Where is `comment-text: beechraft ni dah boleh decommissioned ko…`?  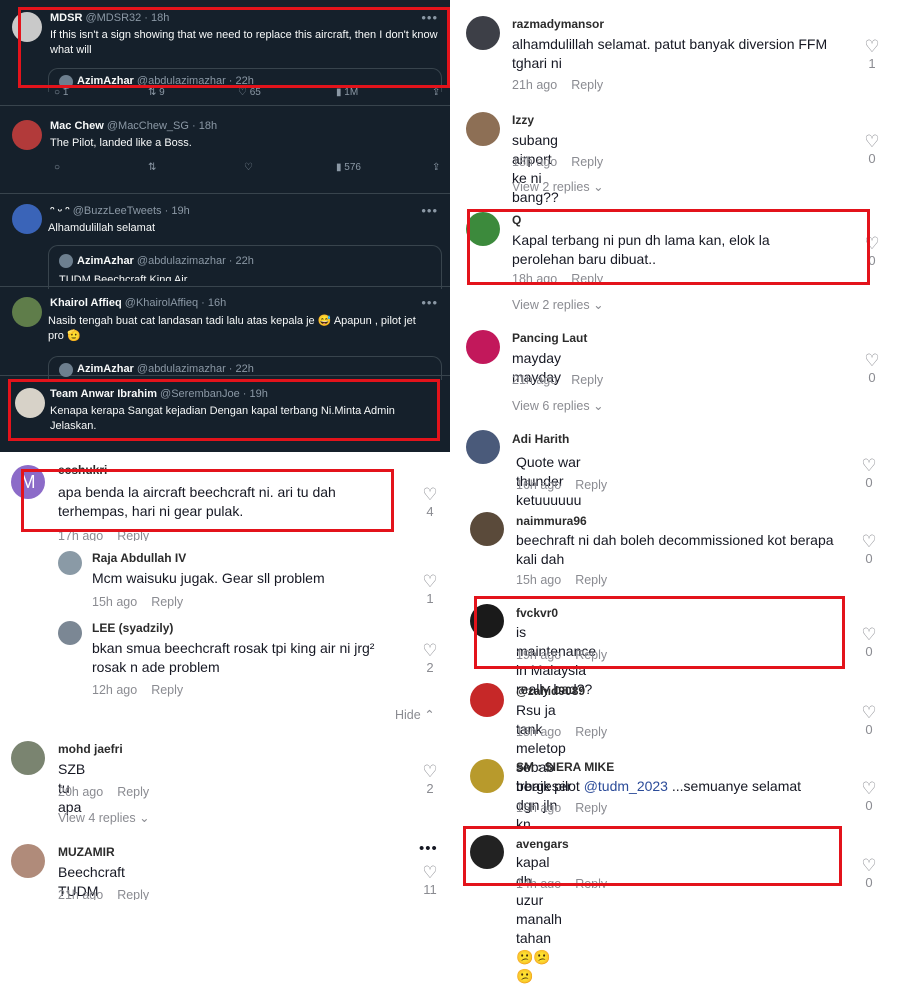
comment-text: beechraft ni dah boleh decommissioned ko… is located at coordinates (675, 549).